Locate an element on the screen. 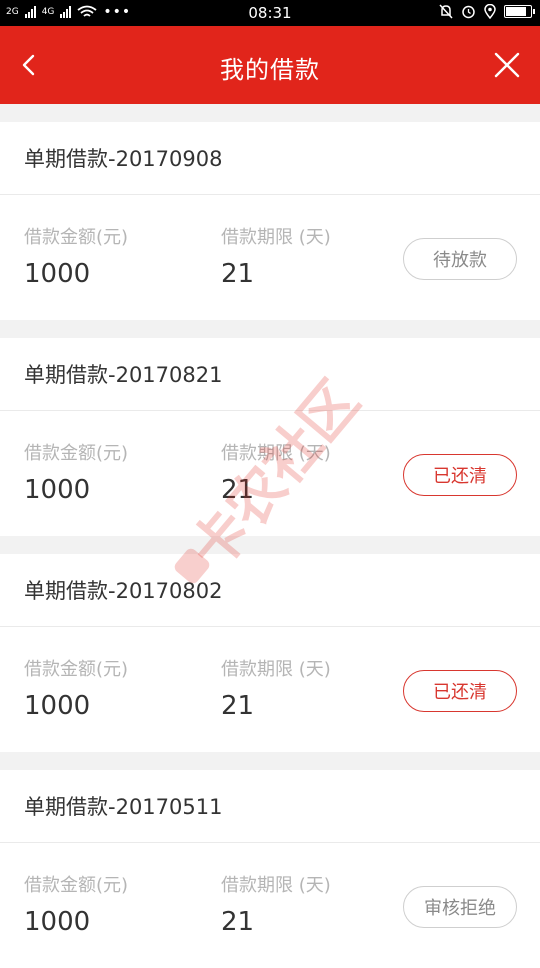  app-bar: 我的借款 is located at coordinates (270, 65).